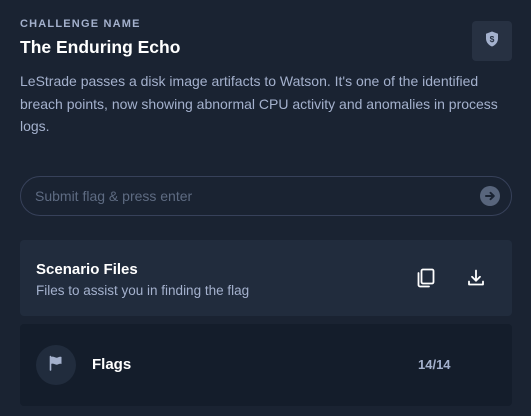 Image resolution: width=531 pixels, height=416 pixels. I want to click on flag-input, so click(255, 196).